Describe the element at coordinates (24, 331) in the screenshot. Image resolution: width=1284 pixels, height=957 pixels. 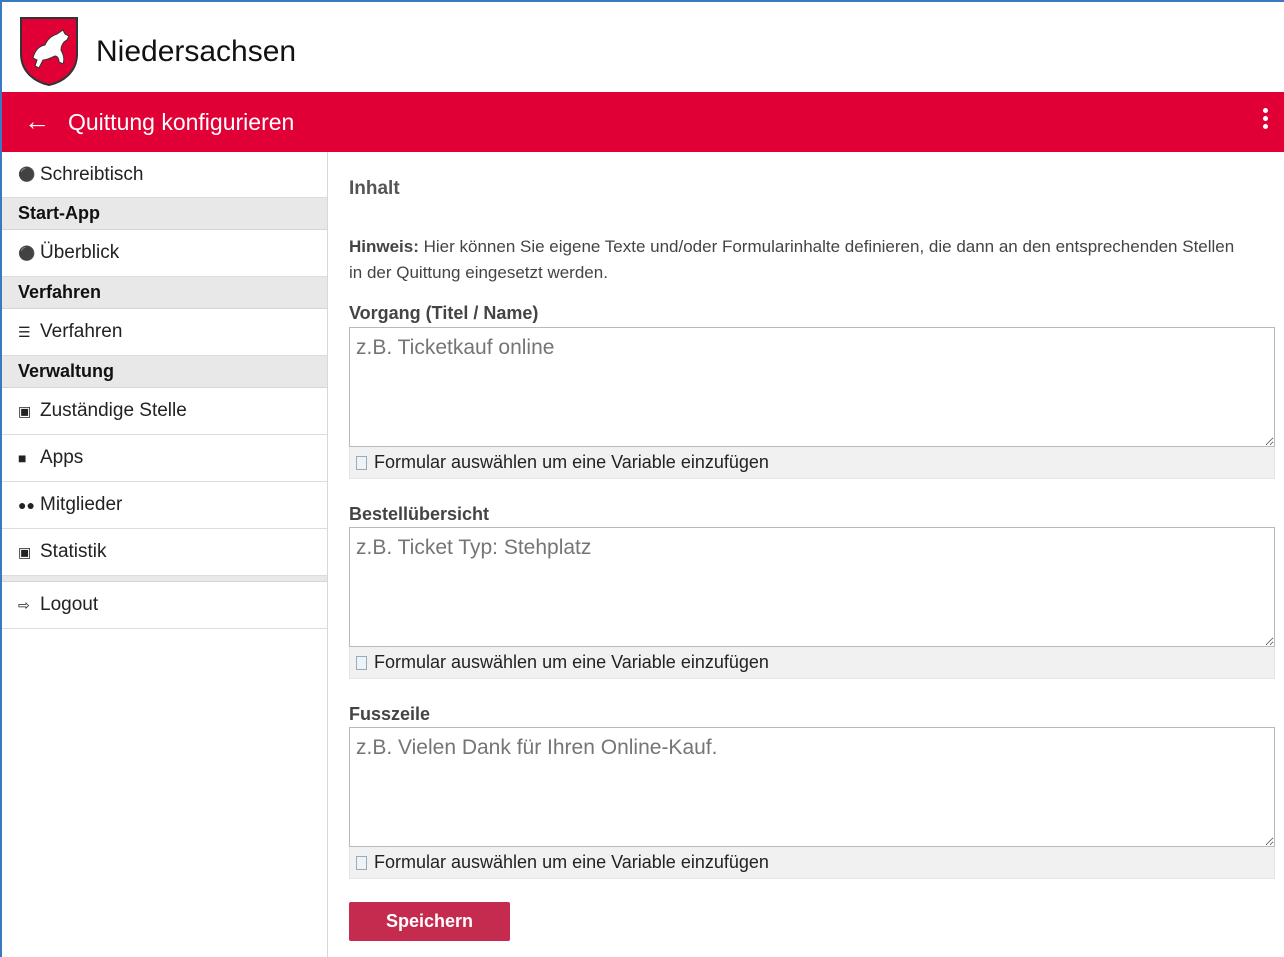
I see `list-icon: ☰` at that location.